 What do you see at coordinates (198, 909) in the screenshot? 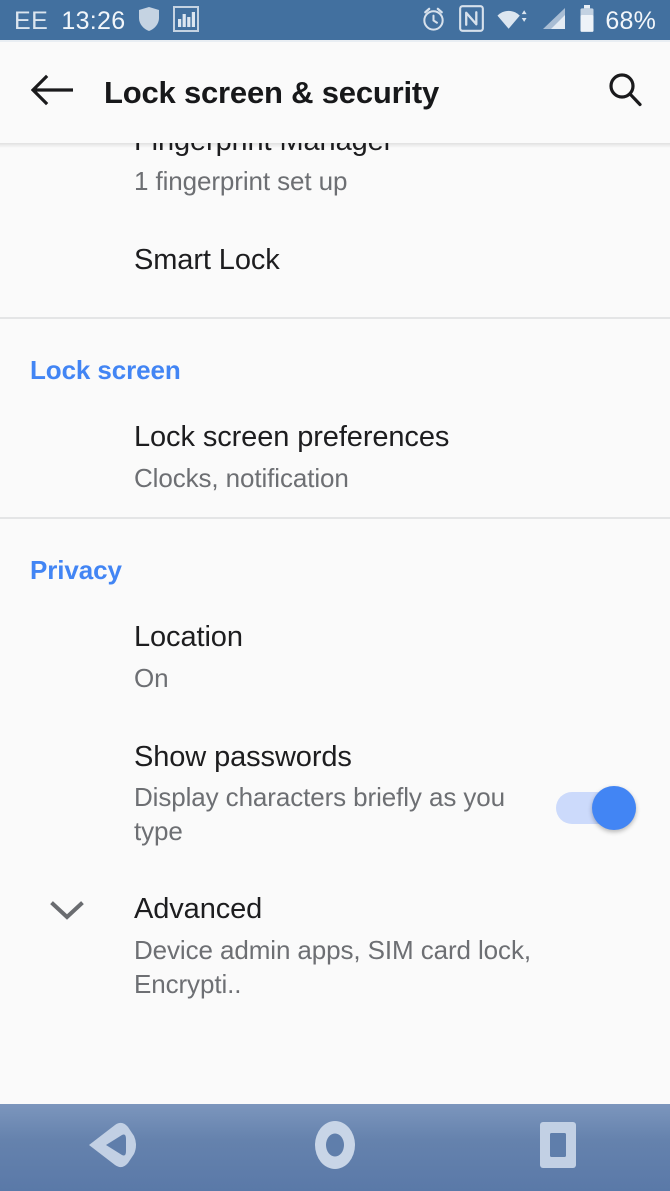
I see `row-title: Advanced` at bounding box center [198, 909].